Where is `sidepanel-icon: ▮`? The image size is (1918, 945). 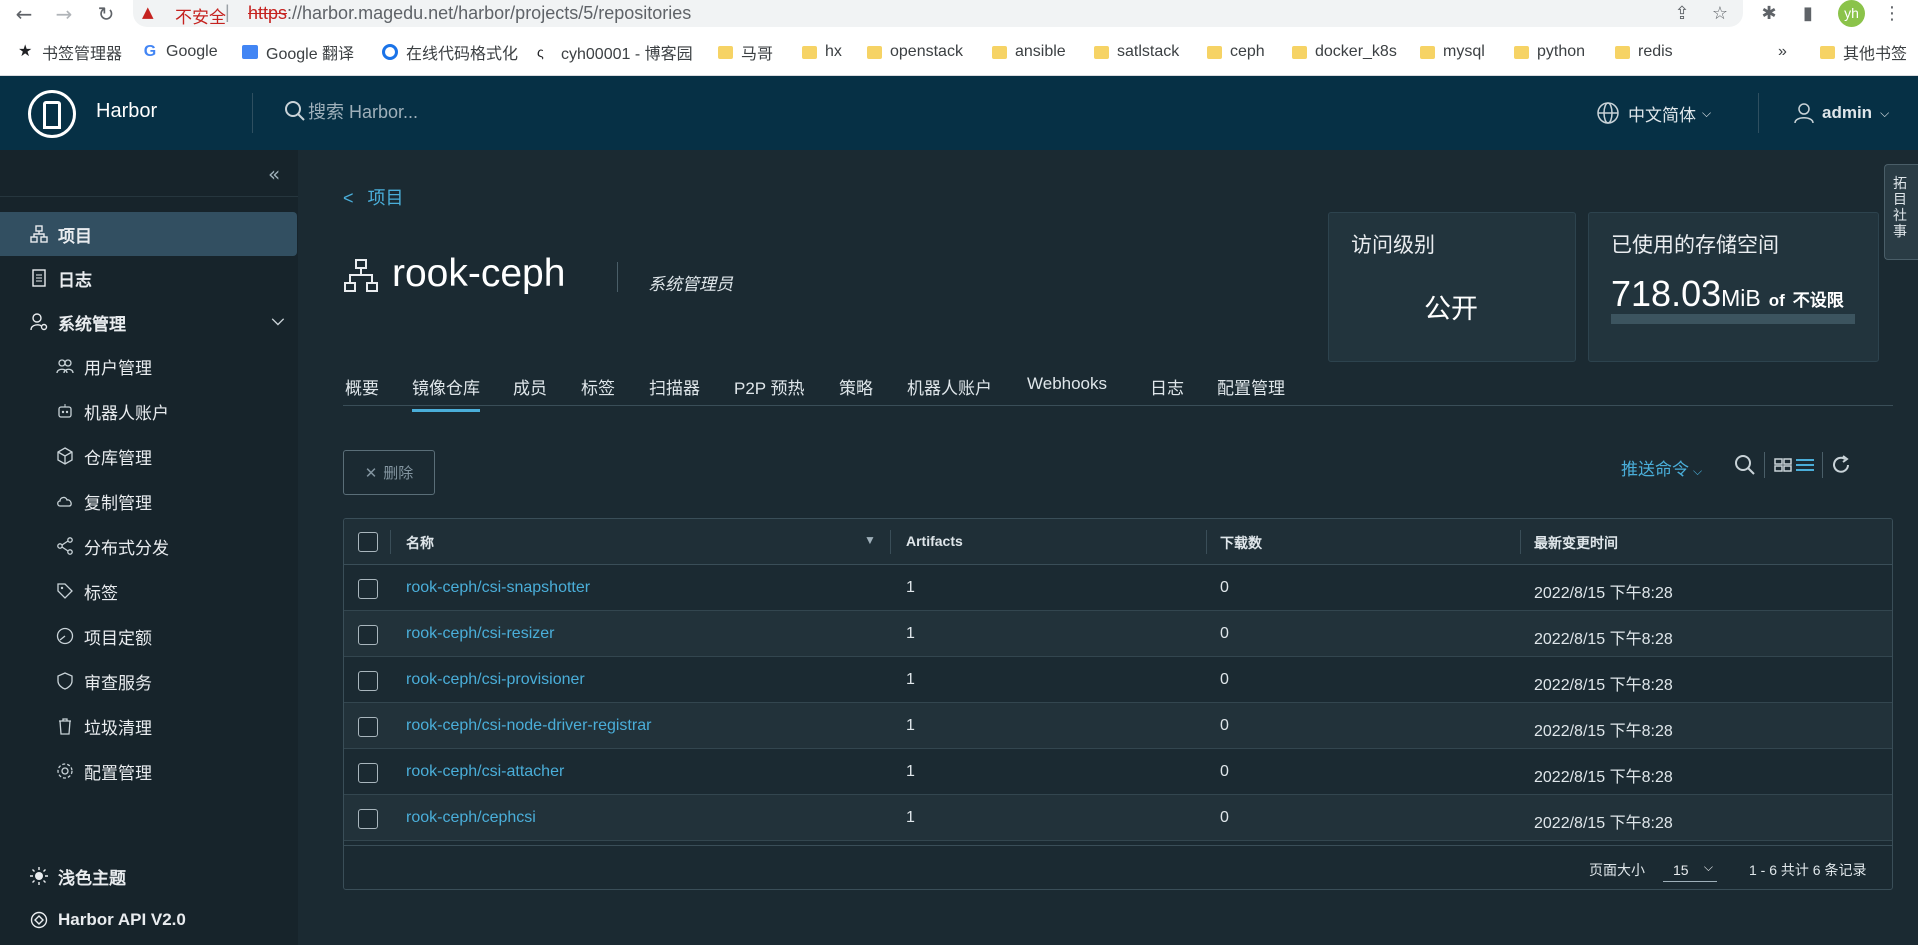
sidepanel-icon: ▮ is located at coordinates (1808, 14).